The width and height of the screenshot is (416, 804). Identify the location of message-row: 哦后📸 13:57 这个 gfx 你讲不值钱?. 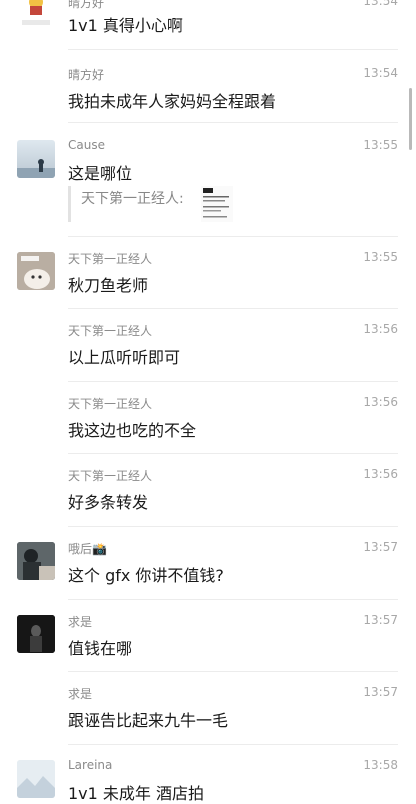
(208, 563).